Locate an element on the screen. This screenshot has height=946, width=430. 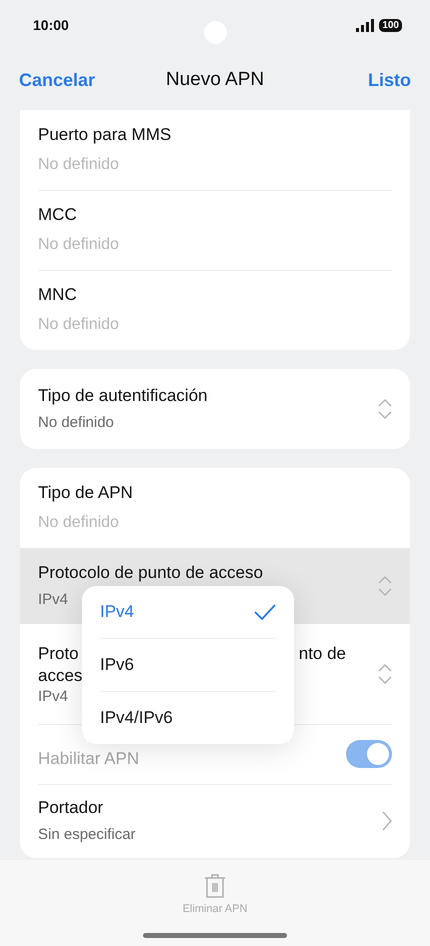
field-label: Puerto para MMS is located at coordinates (105, 135).